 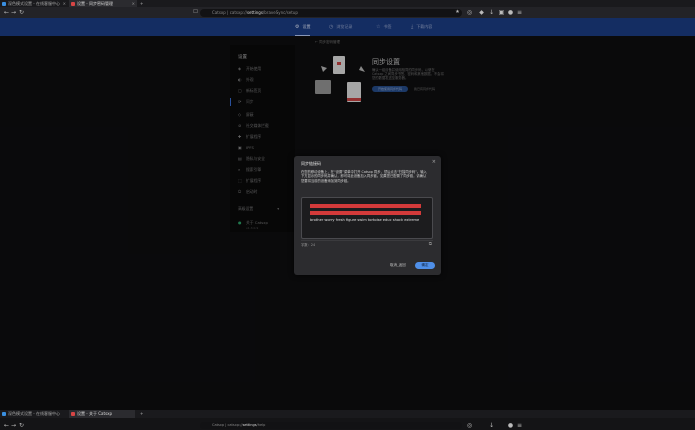 I want to click on address-bar: Catsxp | catsxp://settings/help, so click(x=331, y=425).